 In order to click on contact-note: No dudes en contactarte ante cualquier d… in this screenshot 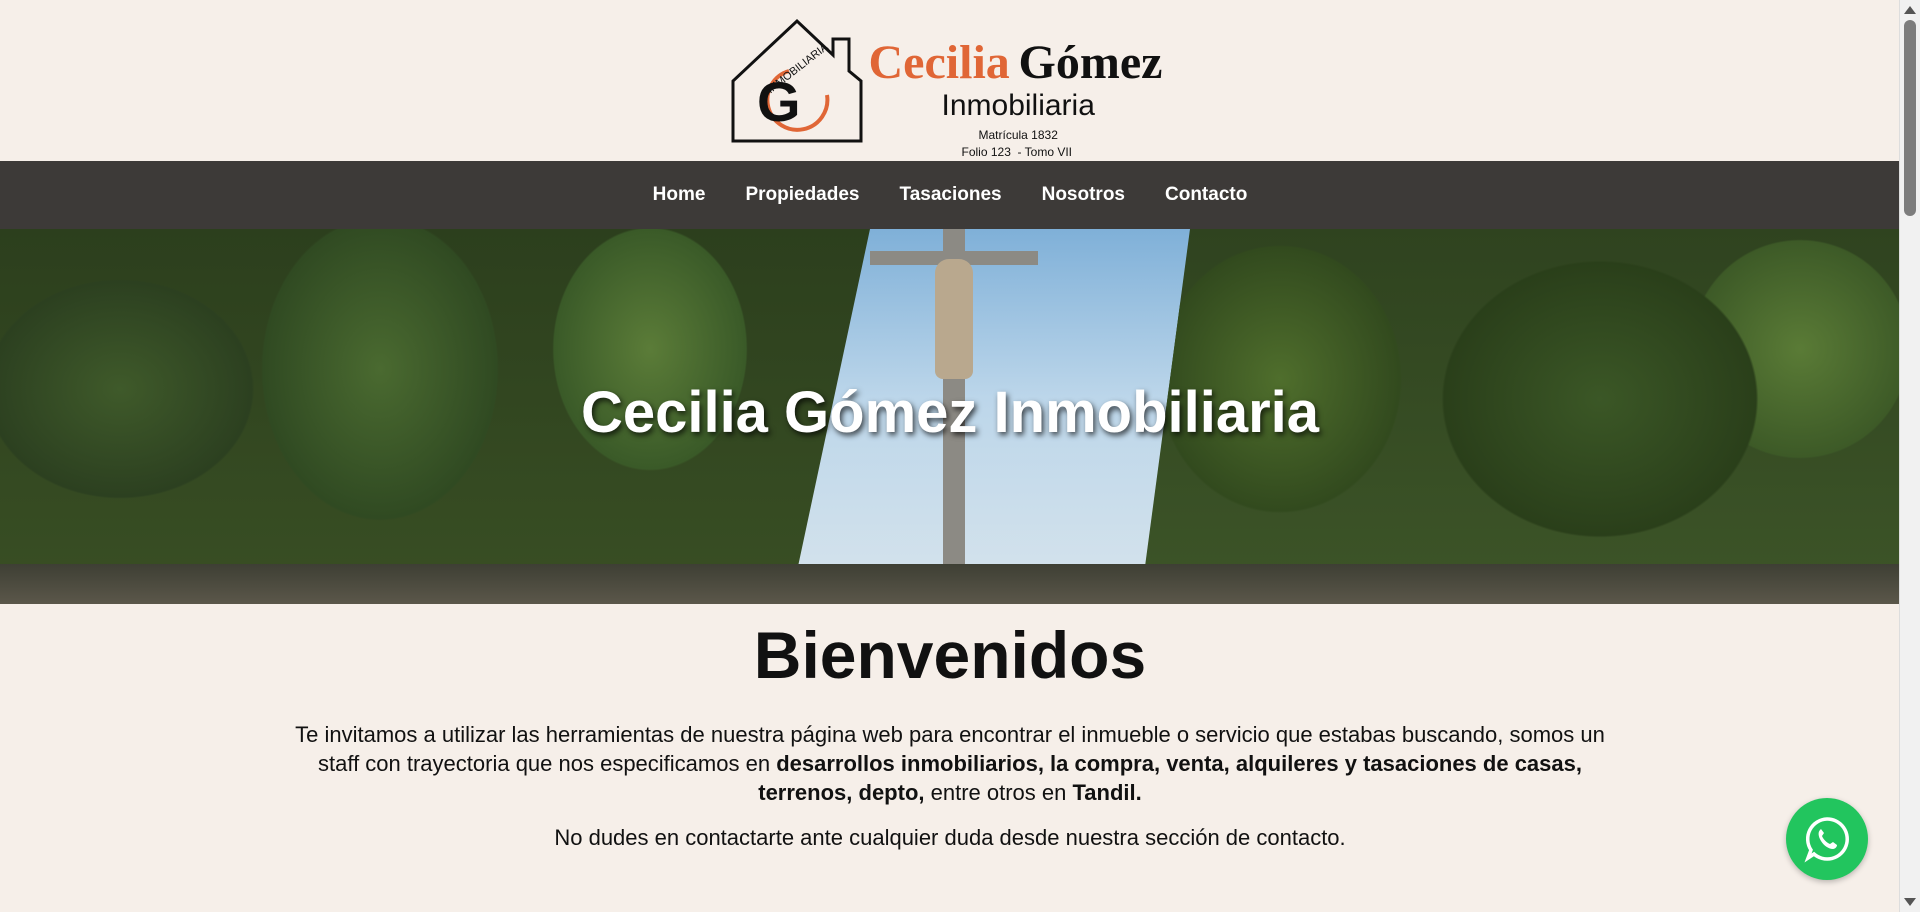, I will do `click(950, 837)`.